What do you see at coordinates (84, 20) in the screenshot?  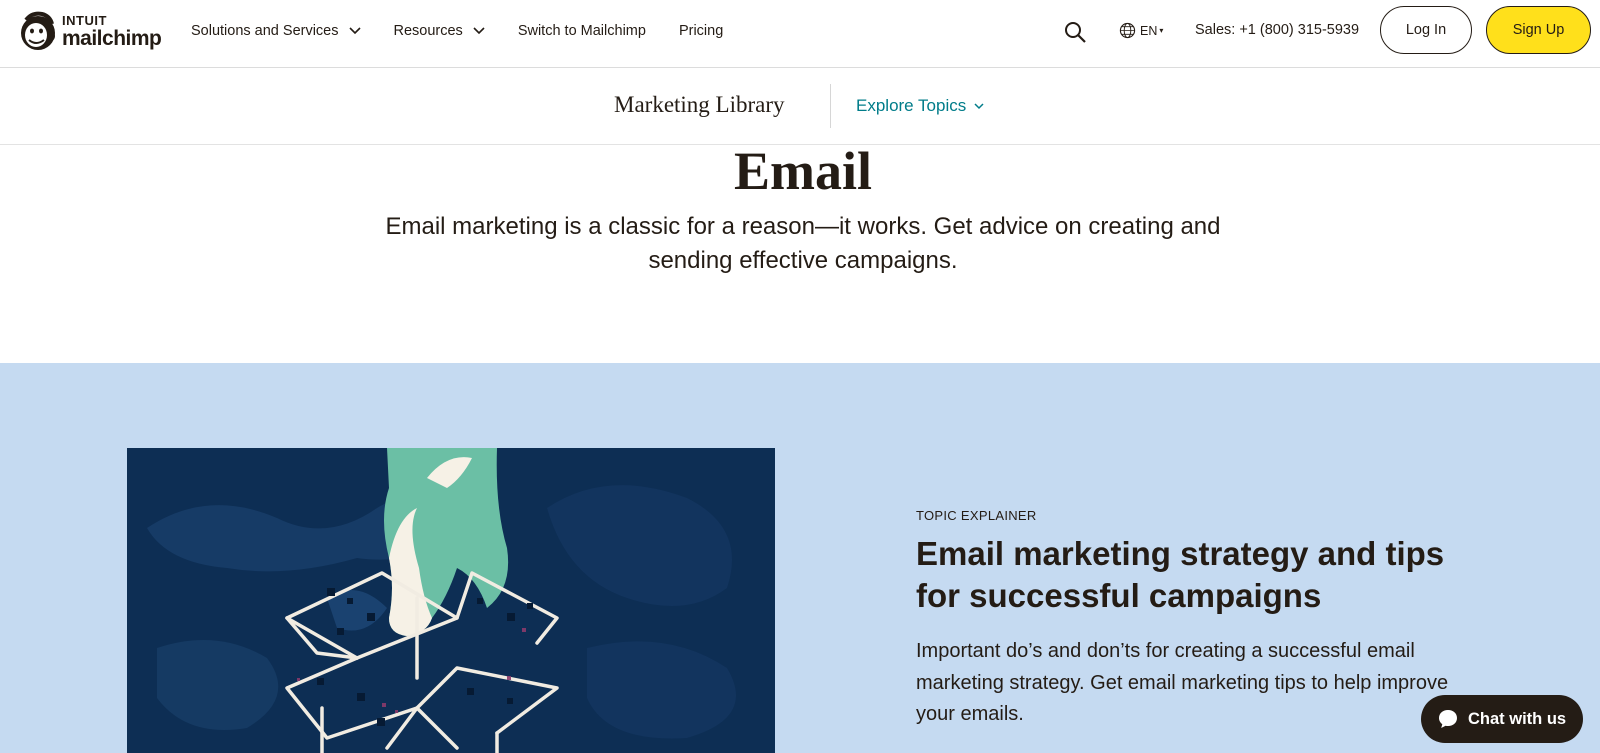 I see `logo-intuit-text: INTUIT` at bounding box center [84, 20].